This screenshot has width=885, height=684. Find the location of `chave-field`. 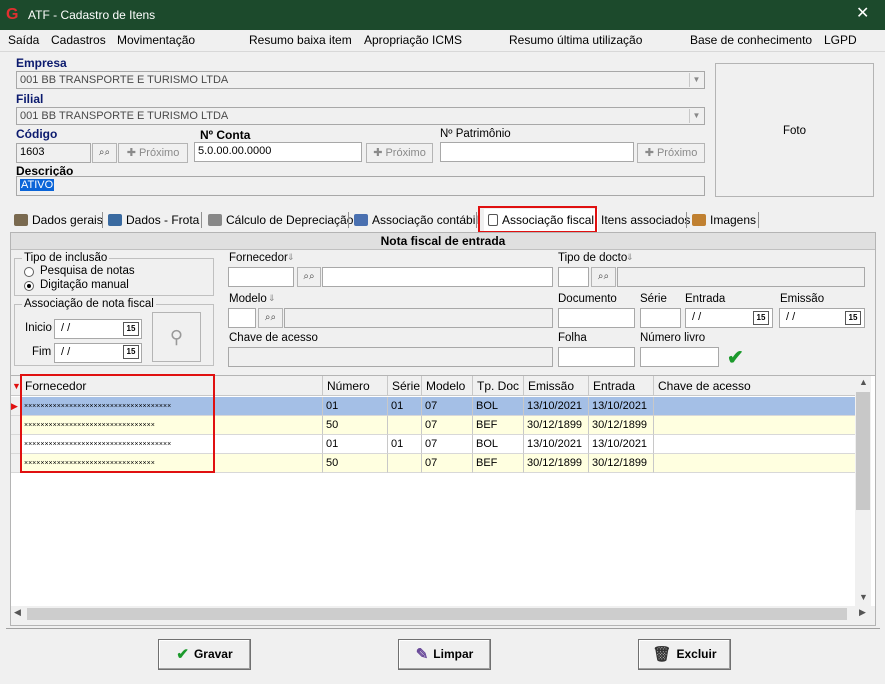

chave-field is located at coordinates (390, 357).